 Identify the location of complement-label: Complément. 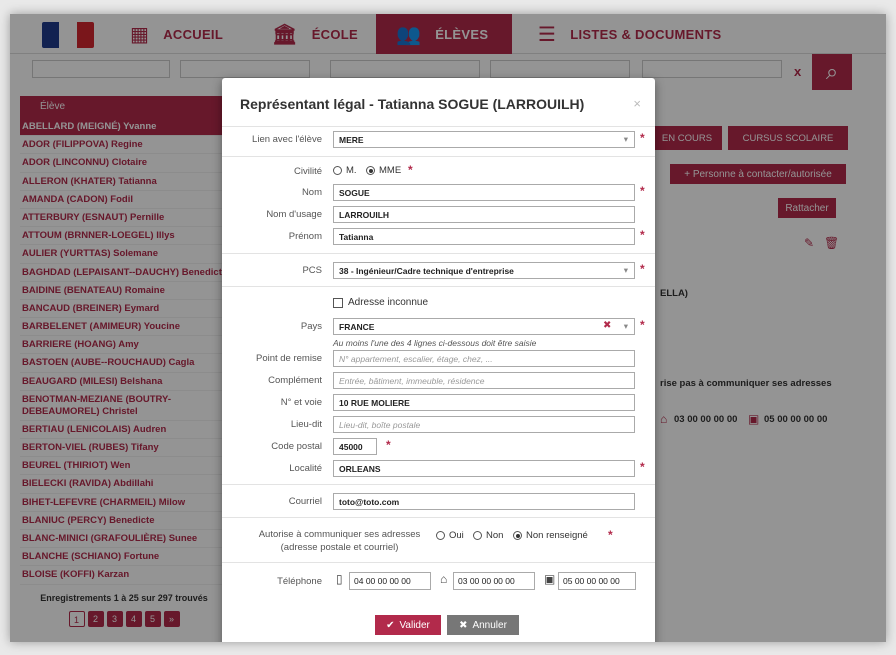
(295, 380).